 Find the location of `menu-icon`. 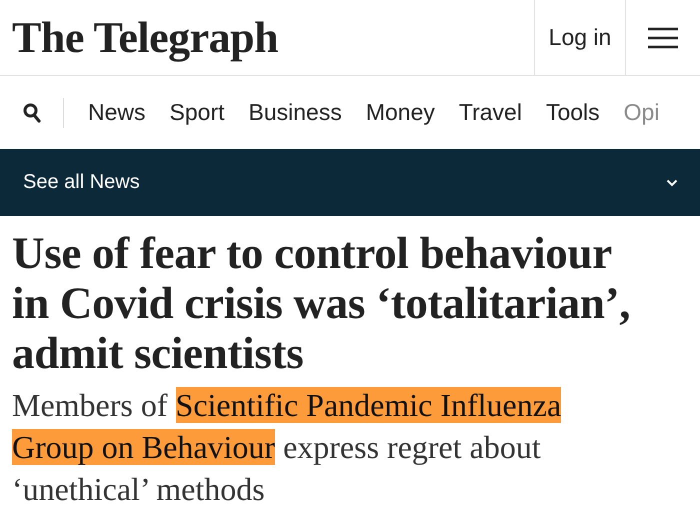

menu-icon is located at coordinates (663, 37).